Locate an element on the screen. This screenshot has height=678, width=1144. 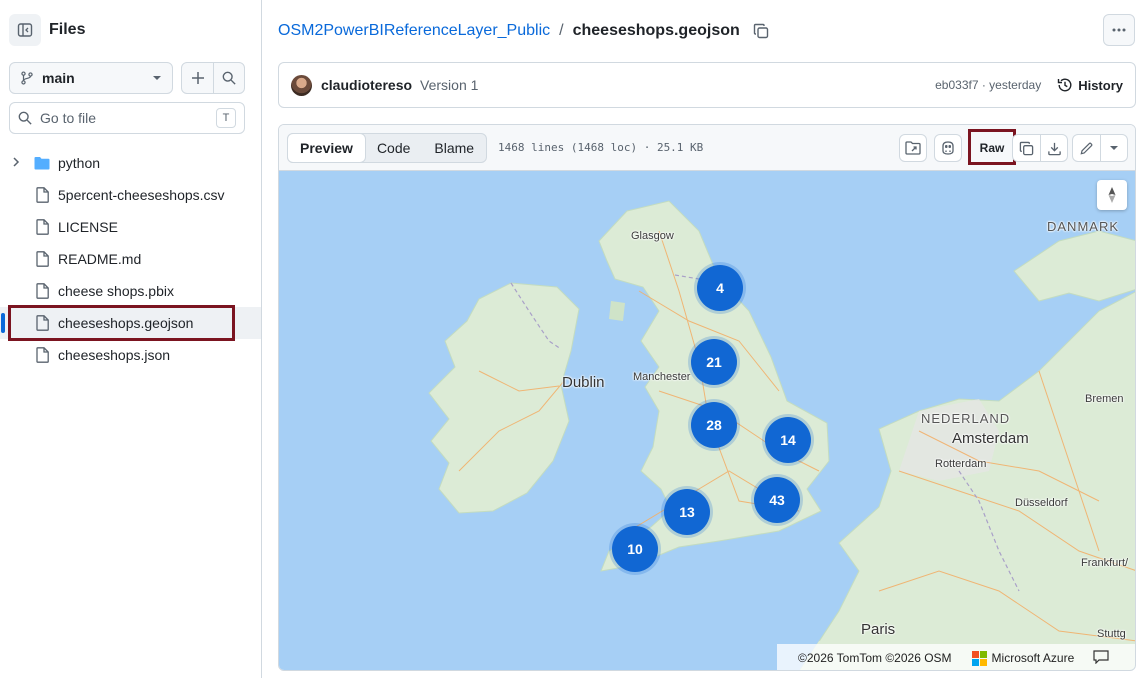
sidebar-collapse-button is located at coordinates (25, 30).